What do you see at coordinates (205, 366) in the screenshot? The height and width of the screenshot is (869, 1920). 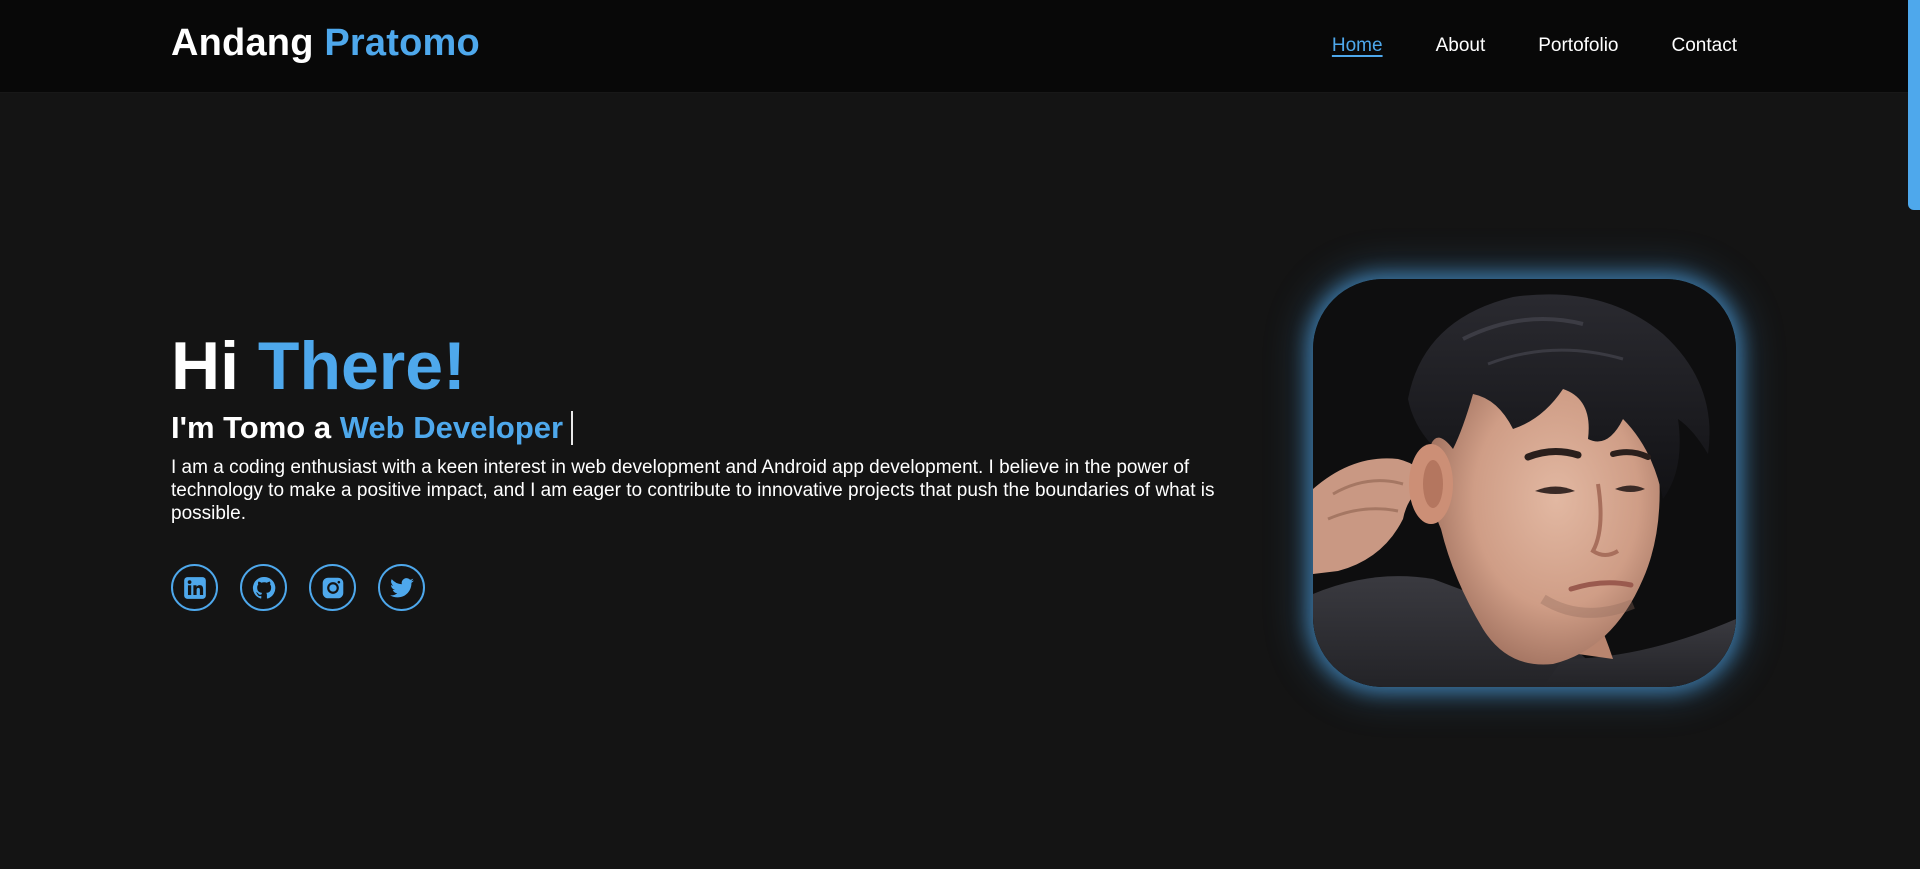 I see `greeting-plain: Hi` at bounding box center [205, 366].